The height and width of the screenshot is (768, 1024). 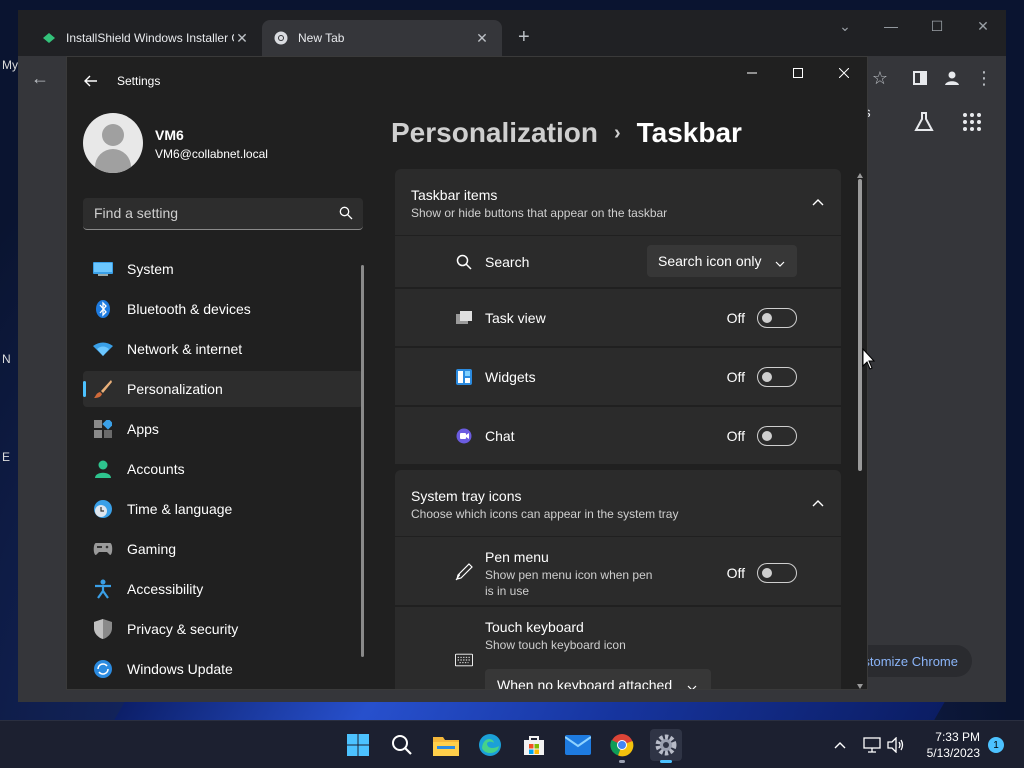 I want to click on content-scrollbar, so click(x=860, y=428).